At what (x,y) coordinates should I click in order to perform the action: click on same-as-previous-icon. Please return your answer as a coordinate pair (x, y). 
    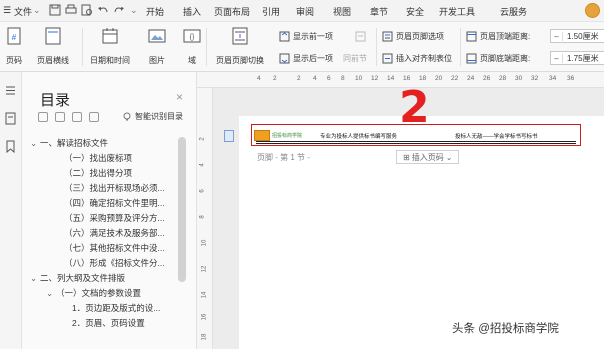
    Looking at the image, I should click on (360, 36).